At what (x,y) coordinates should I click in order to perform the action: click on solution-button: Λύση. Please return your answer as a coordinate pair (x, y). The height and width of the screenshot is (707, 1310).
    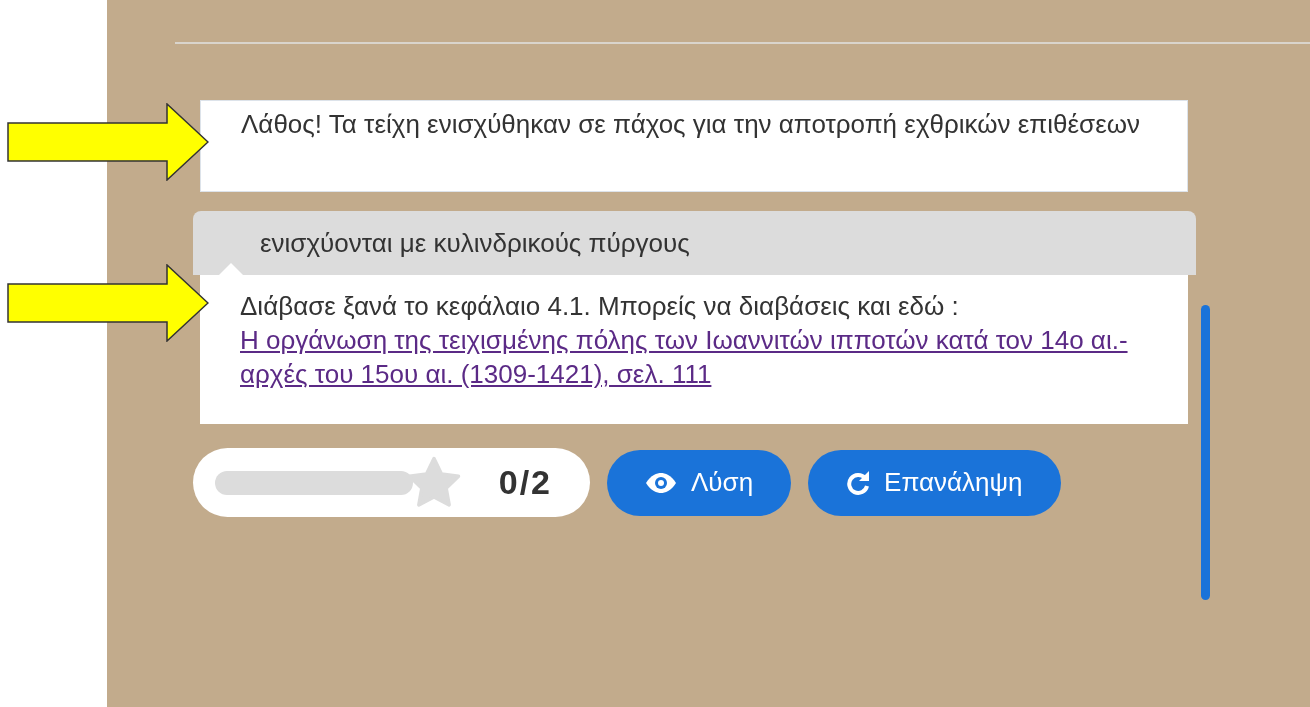
    Looking at the image, I should click on (699, 482).